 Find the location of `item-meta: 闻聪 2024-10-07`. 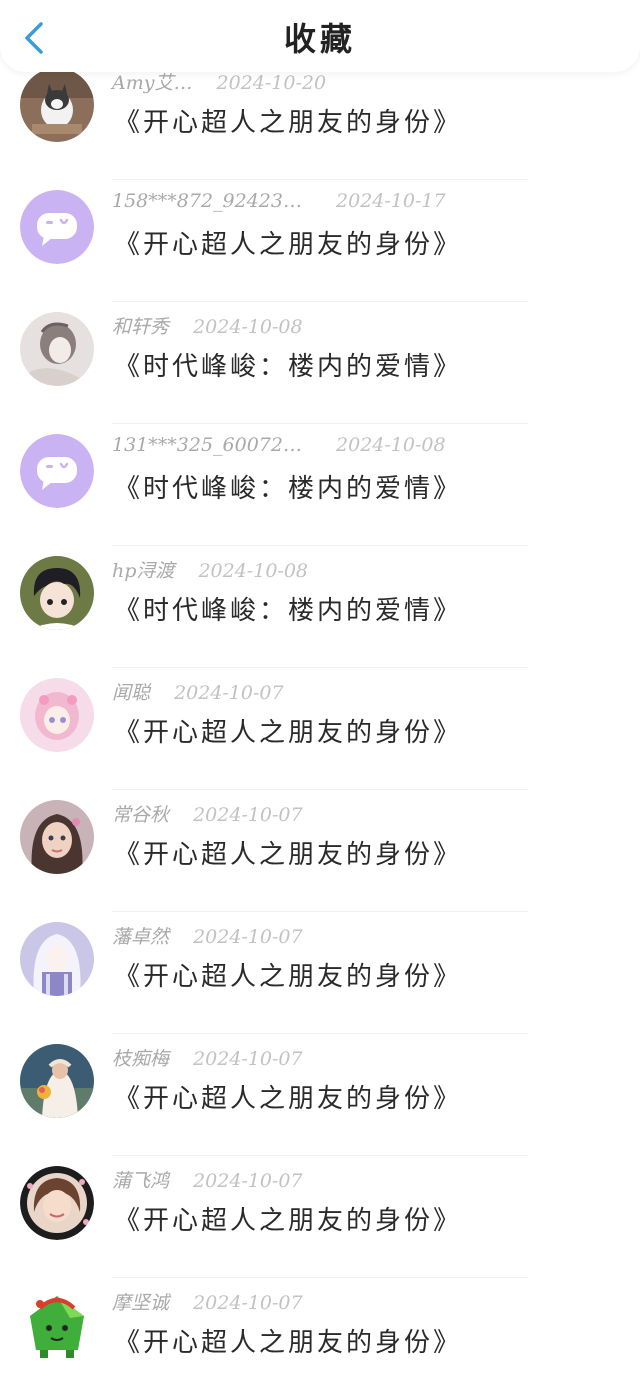

item-meta: 闻聪 2024-10-07 is located at coordinates (198, 691).